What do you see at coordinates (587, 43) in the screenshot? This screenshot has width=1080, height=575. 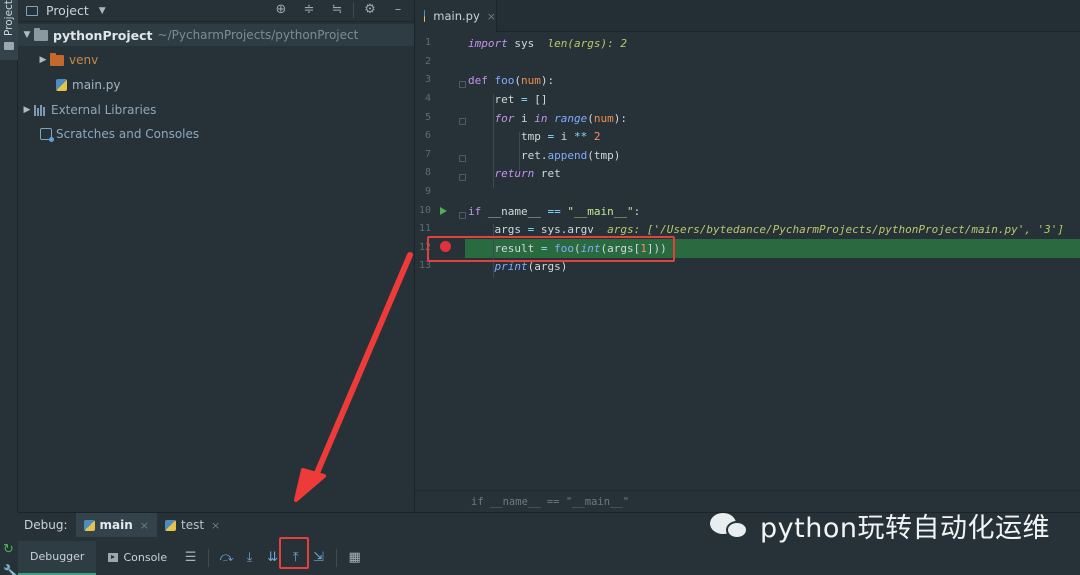 I see `inline-value-hint: len(args): 2` at bounding box center [587, 43].